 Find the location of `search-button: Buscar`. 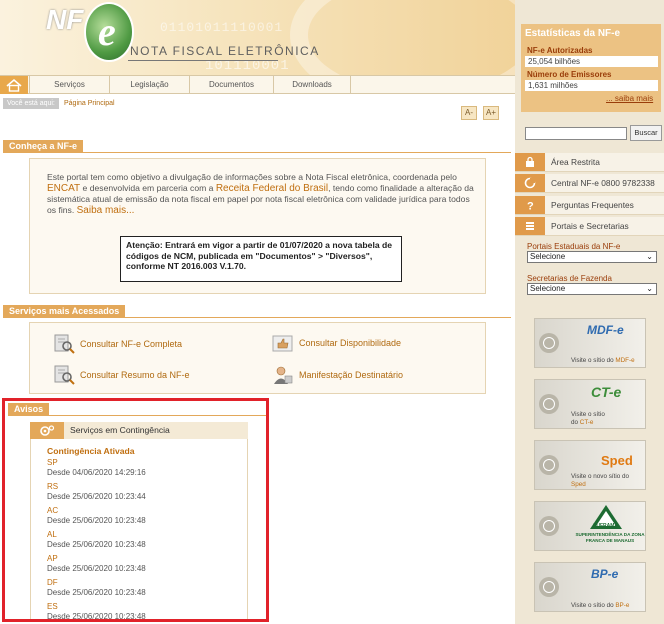

search-button: Buscar is located at coordinates (646, 133).